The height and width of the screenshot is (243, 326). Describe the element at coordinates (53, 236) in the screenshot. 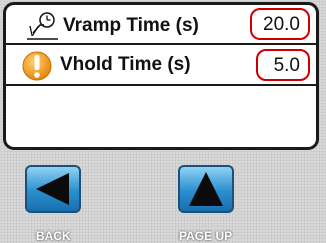

I see `back-button-label: BACK` at that location.